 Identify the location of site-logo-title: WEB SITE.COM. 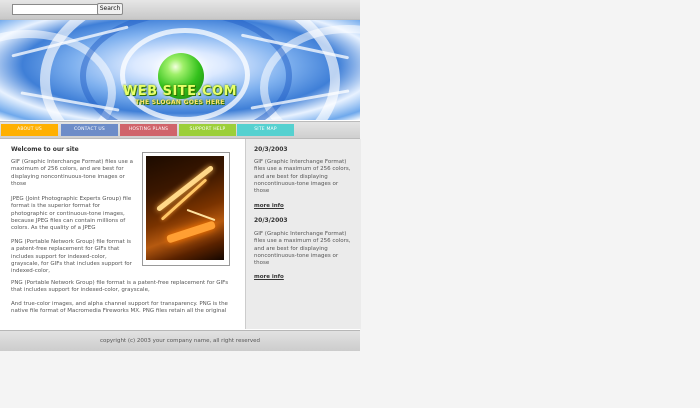
(180, 91).